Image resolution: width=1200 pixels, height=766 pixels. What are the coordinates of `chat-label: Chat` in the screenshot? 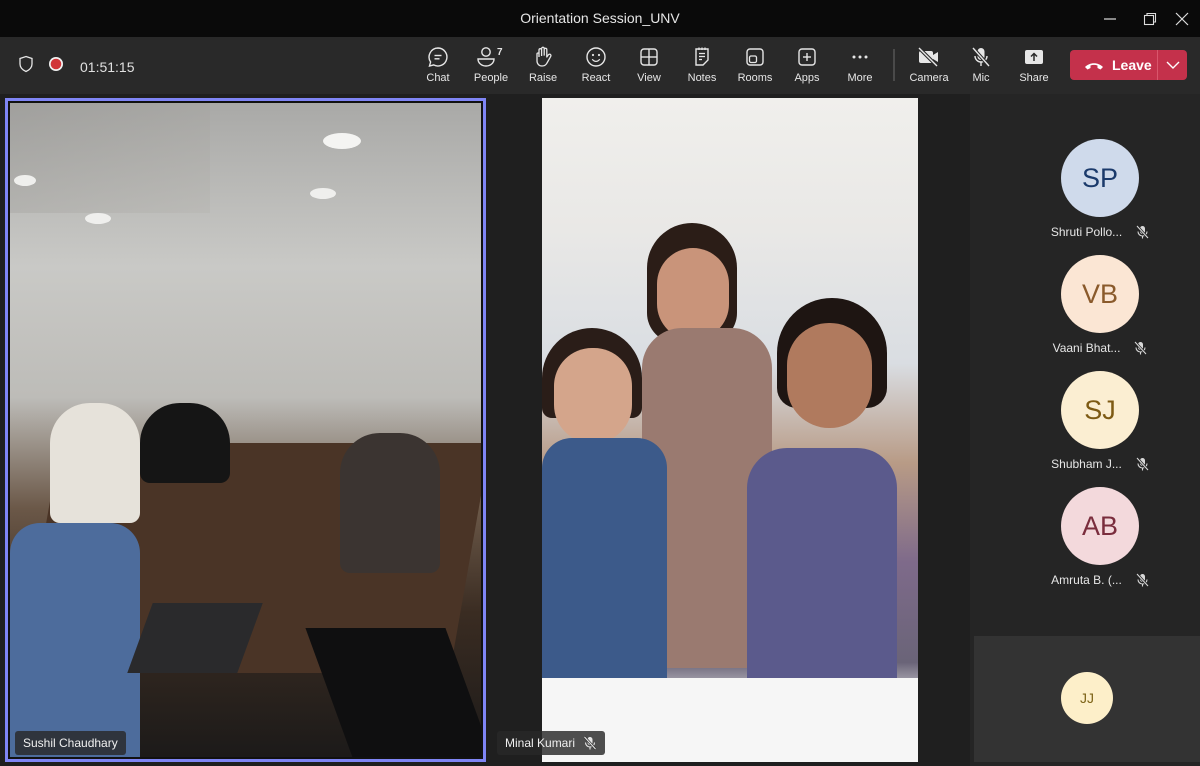 It's located at (438, 78).